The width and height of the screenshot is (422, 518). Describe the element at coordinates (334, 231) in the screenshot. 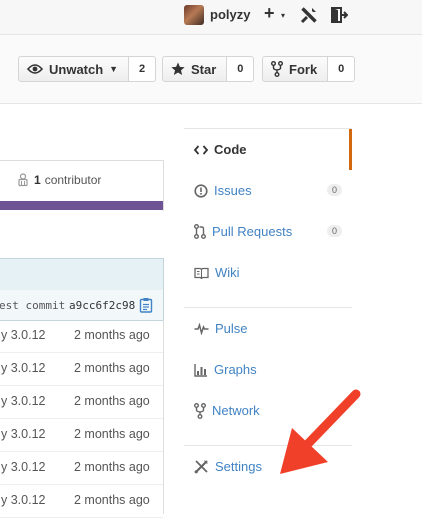

I see `pull-requests-count-badge: 0` at that location.